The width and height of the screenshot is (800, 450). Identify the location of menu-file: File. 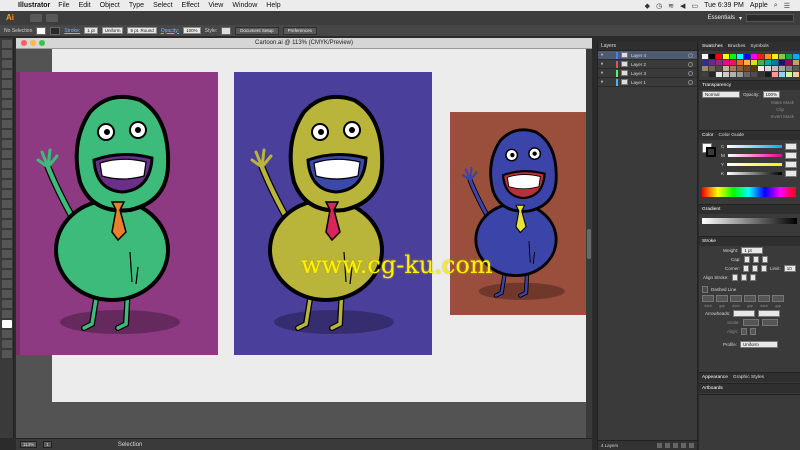
(63, 5).